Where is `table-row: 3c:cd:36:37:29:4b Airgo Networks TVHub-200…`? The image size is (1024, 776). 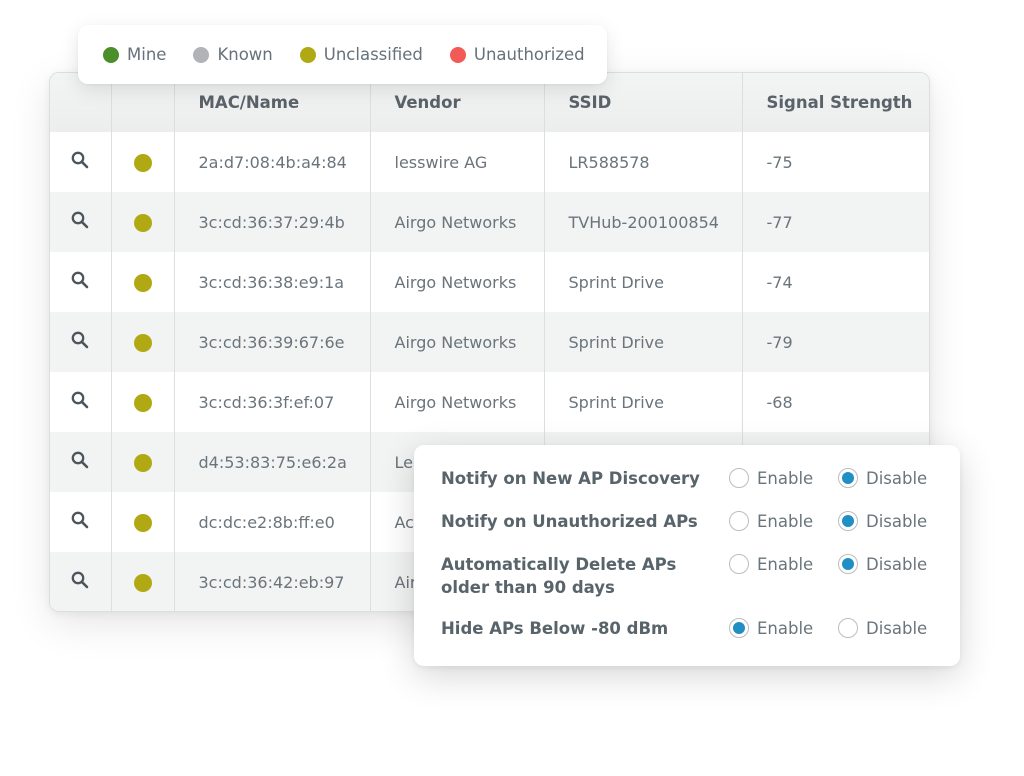
table-row: 3c:cd:36:37:29:4b Airgo Networks TVHub-200… is located at coordinates (489, 222).